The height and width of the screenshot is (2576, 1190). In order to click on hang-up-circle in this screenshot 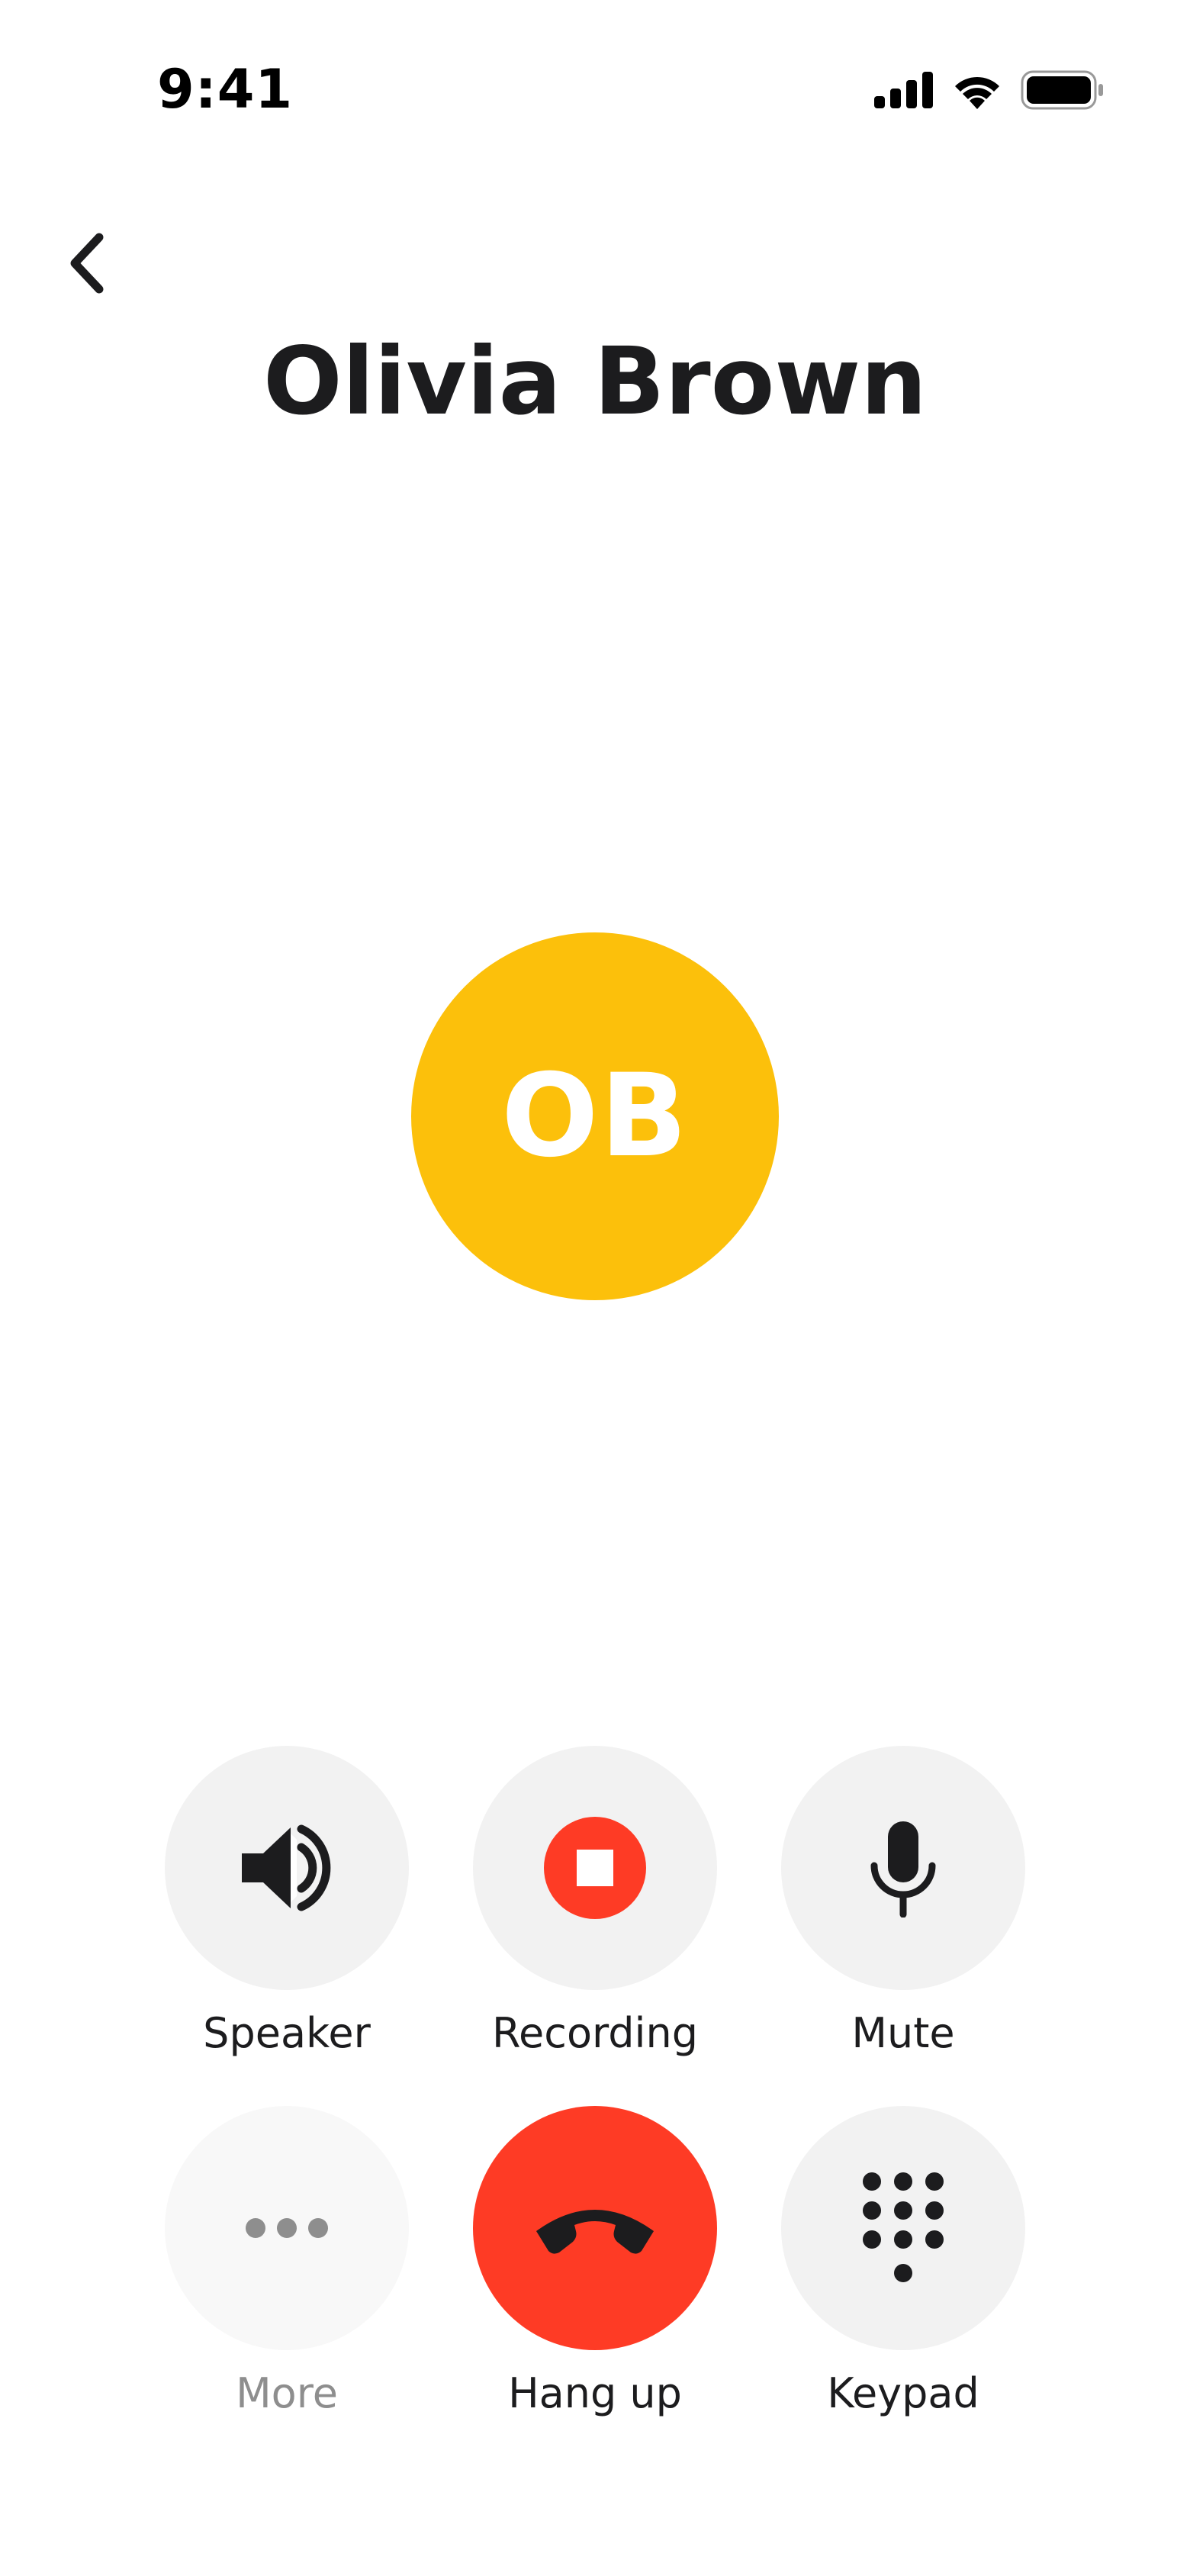, I will do `click(595, 2228)`.